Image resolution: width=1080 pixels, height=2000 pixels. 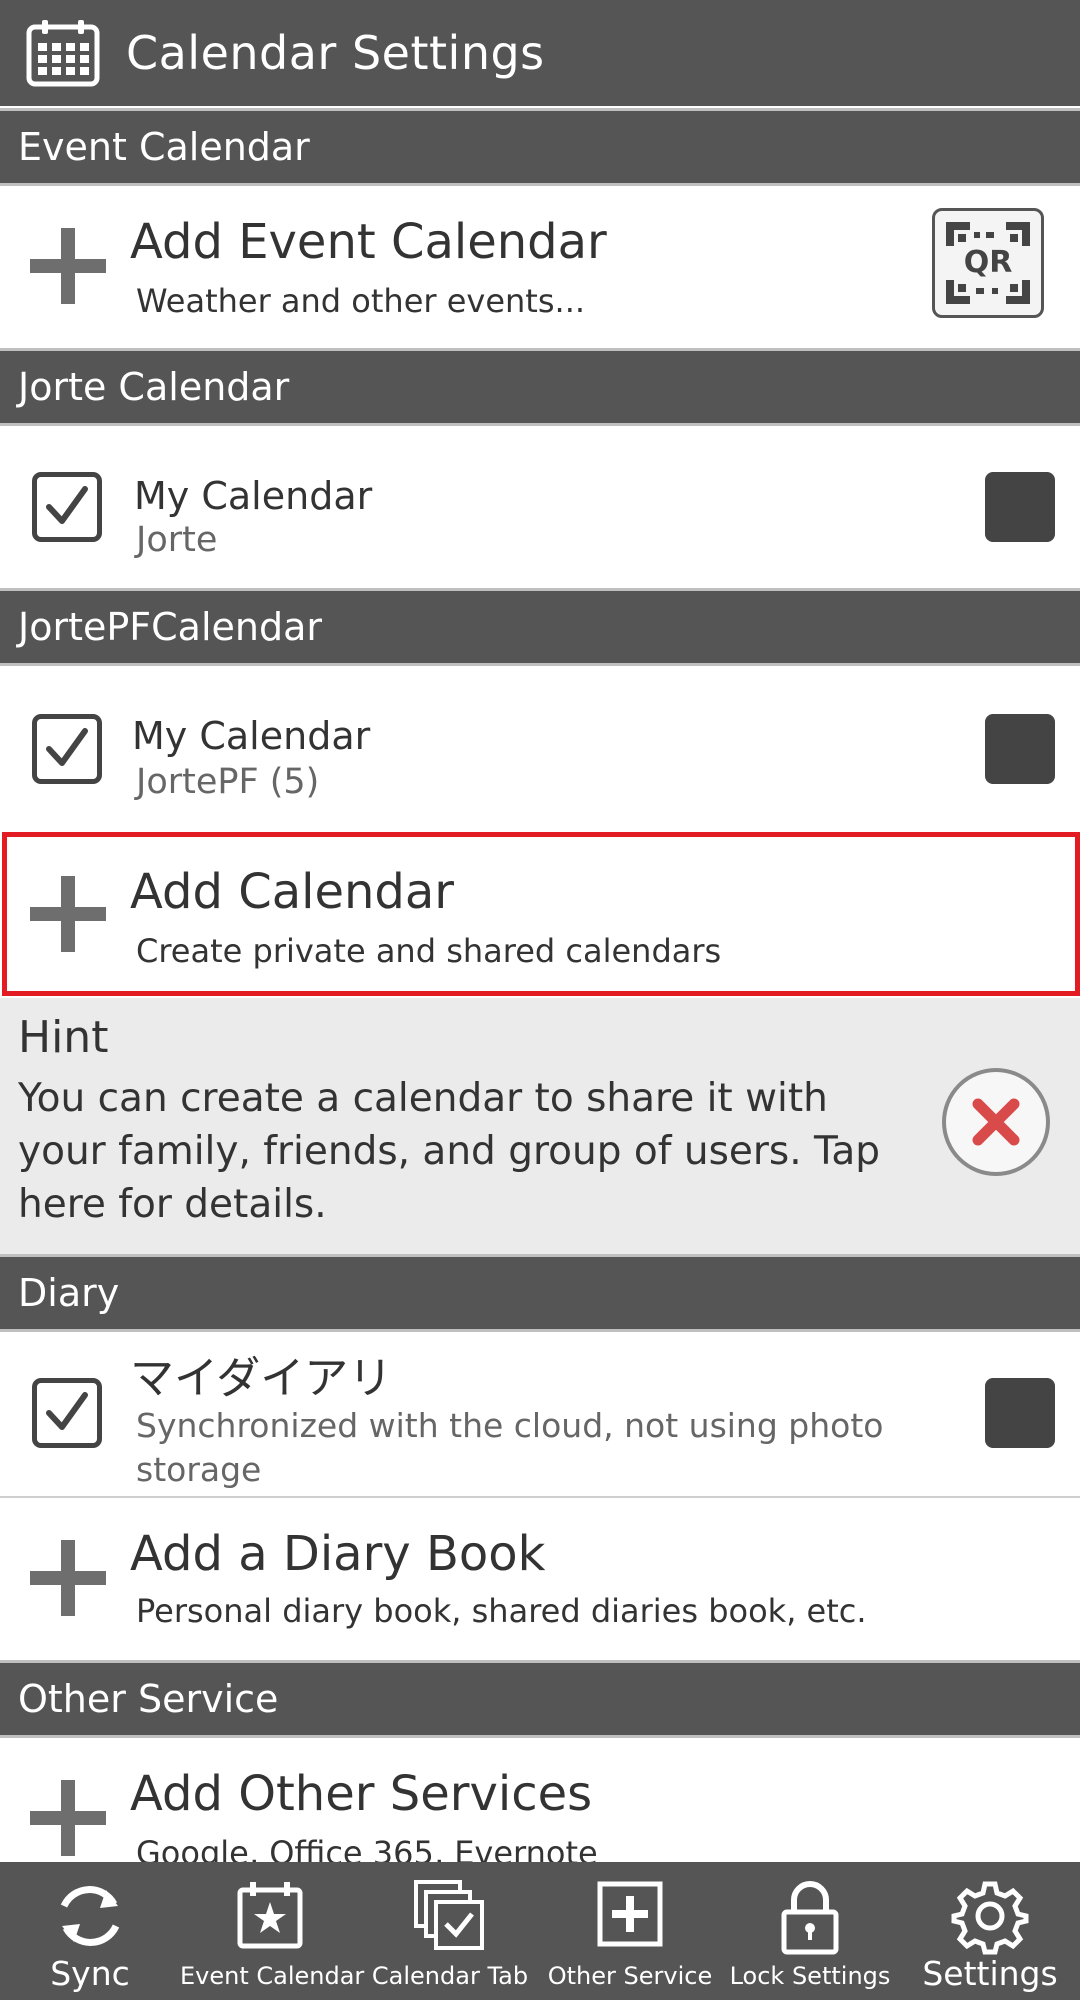 I want to click on app-header: Calendar Settings, so click(x=540, y=53).